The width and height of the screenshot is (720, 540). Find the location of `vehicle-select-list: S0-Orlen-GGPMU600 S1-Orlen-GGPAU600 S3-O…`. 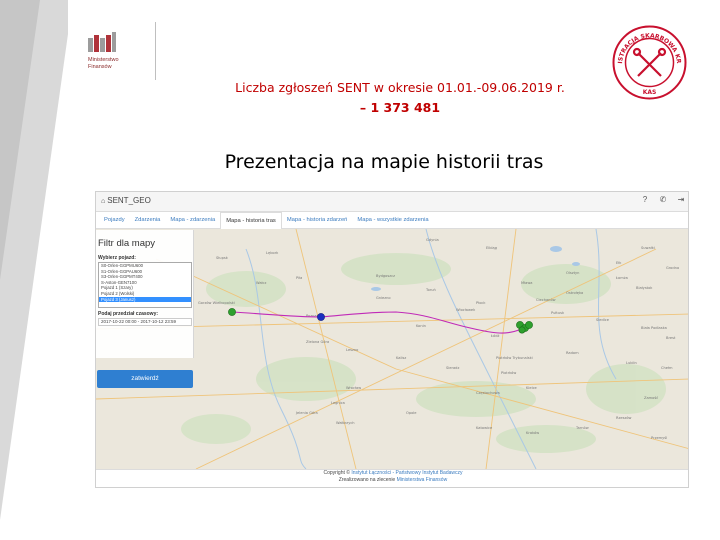

vehicle-select-list: S0-Orlen-GGPMU600 S1-Orlen-GGPAU600 S3-O… is located at coordinates (145, 285).